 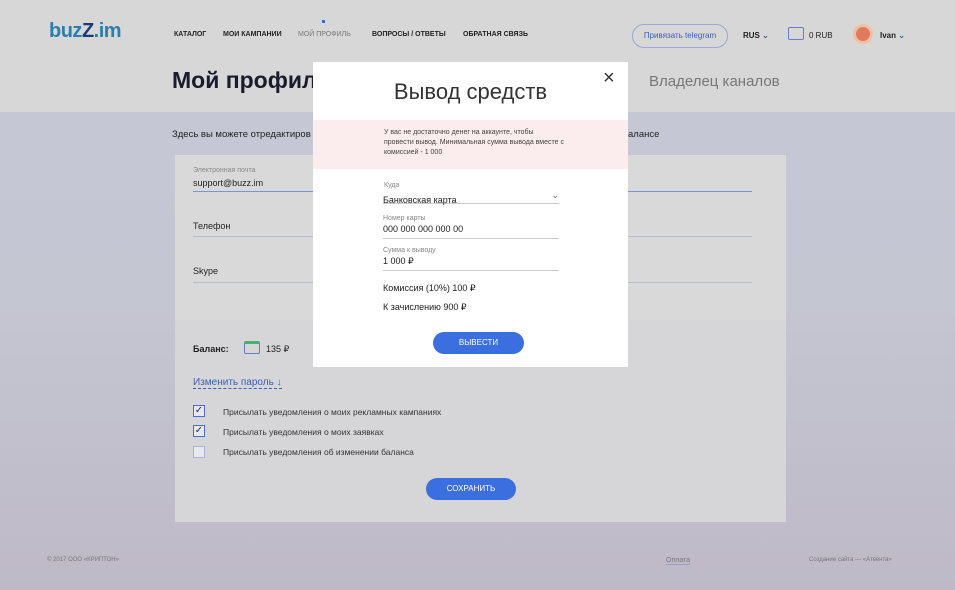 What do you see at coordinates (821, 35) in the screenshot?
I see `wallet-balance: 0 RUB` at bounding box center [821, 35].